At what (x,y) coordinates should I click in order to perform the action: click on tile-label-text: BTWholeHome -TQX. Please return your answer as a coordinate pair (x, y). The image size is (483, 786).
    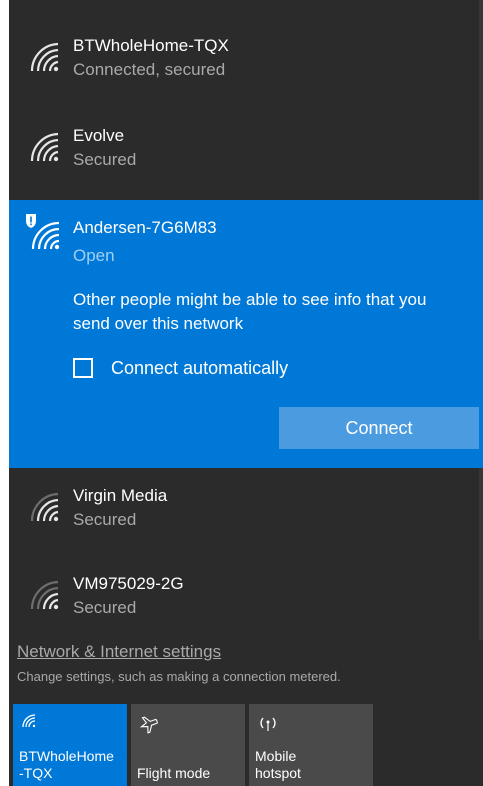
    Looking at the image, I should click on (66, 764).